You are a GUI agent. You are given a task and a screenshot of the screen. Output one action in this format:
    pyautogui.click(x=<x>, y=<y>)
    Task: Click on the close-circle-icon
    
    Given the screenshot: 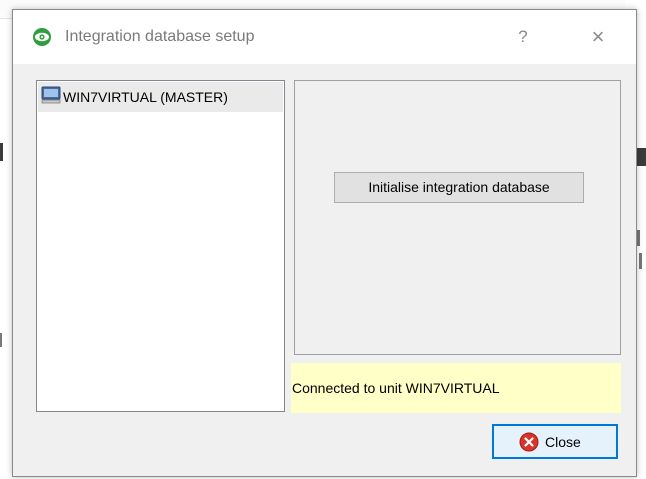 What is the action you would take?
    pyautogui.click(x=529, y=442)
    